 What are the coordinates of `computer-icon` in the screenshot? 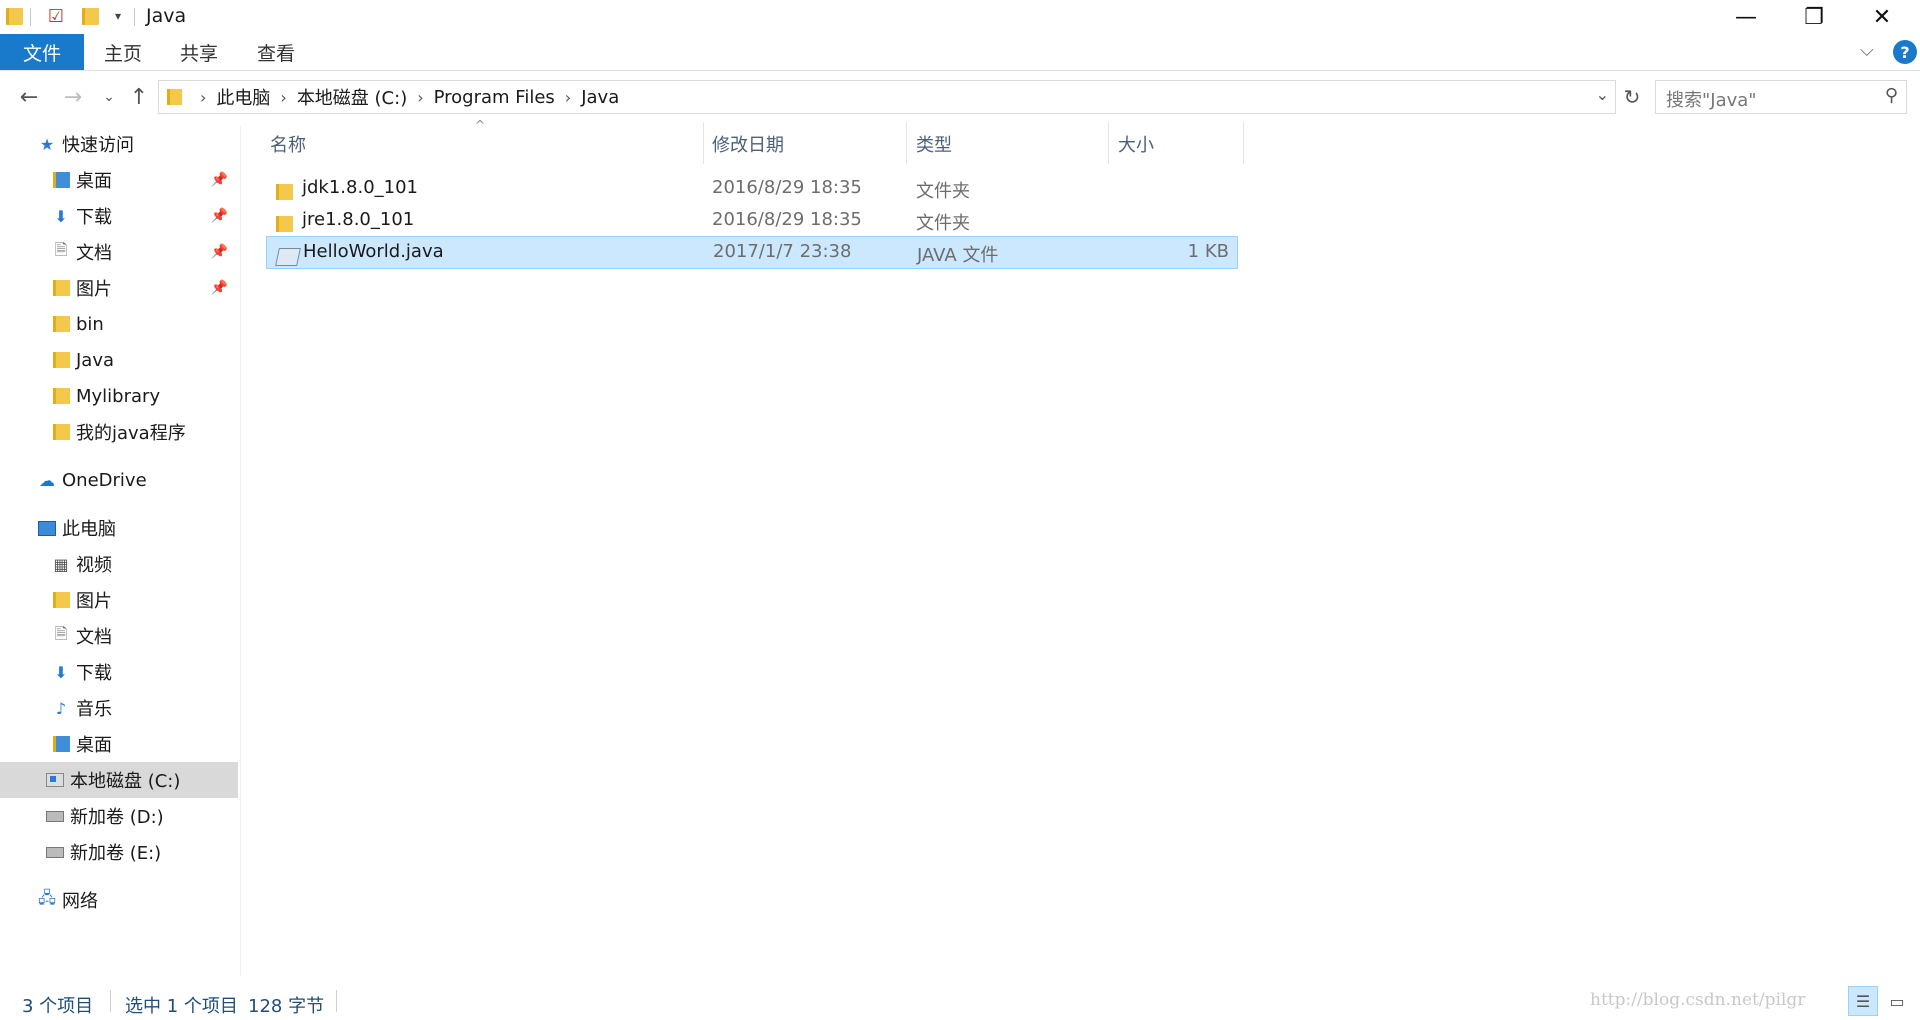 It's located at (47, 528).